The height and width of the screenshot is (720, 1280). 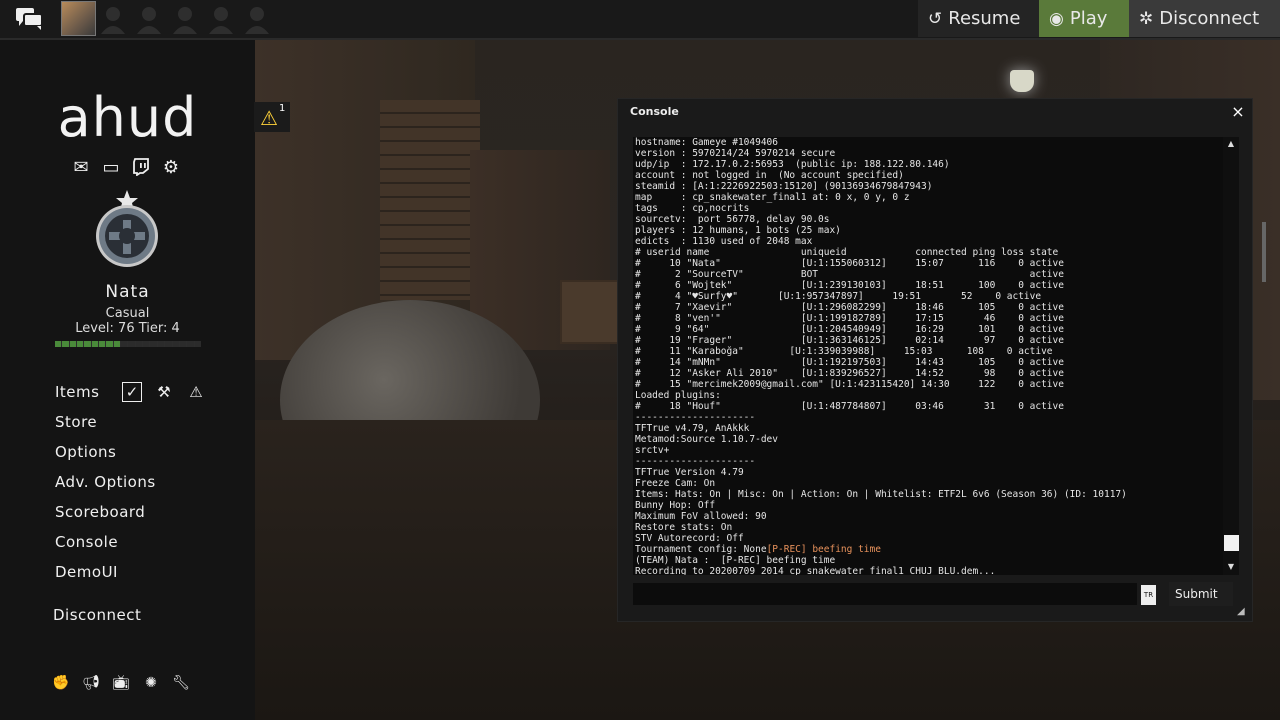 I want to click on bg-lamp, so click(x=1022, y=81).